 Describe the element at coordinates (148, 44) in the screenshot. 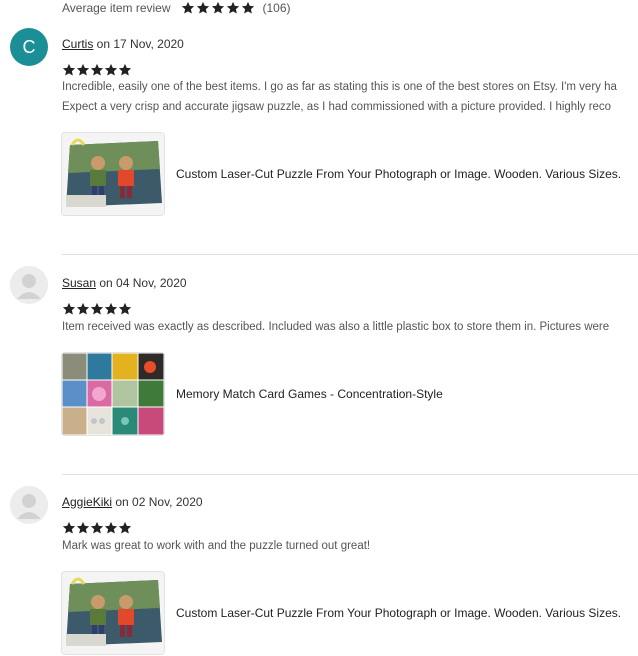

I see `review-date: 17 Nov, 2020` at that location.